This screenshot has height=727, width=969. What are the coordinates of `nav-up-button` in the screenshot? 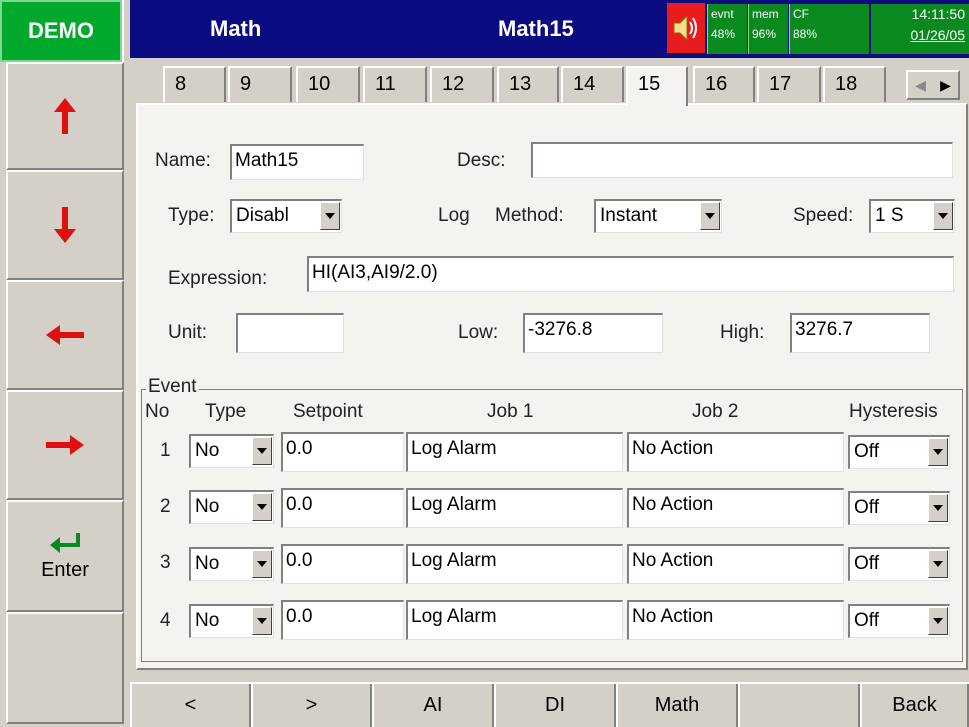 It's located at (65, 116).